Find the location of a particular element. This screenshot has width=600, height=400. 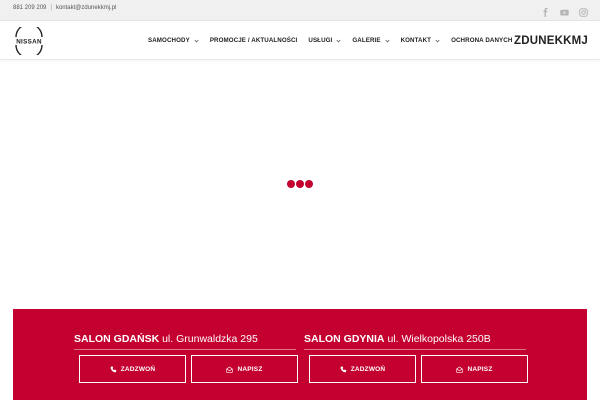

salon-name: SALON GDYNIA is located at coordinates (344, 339).